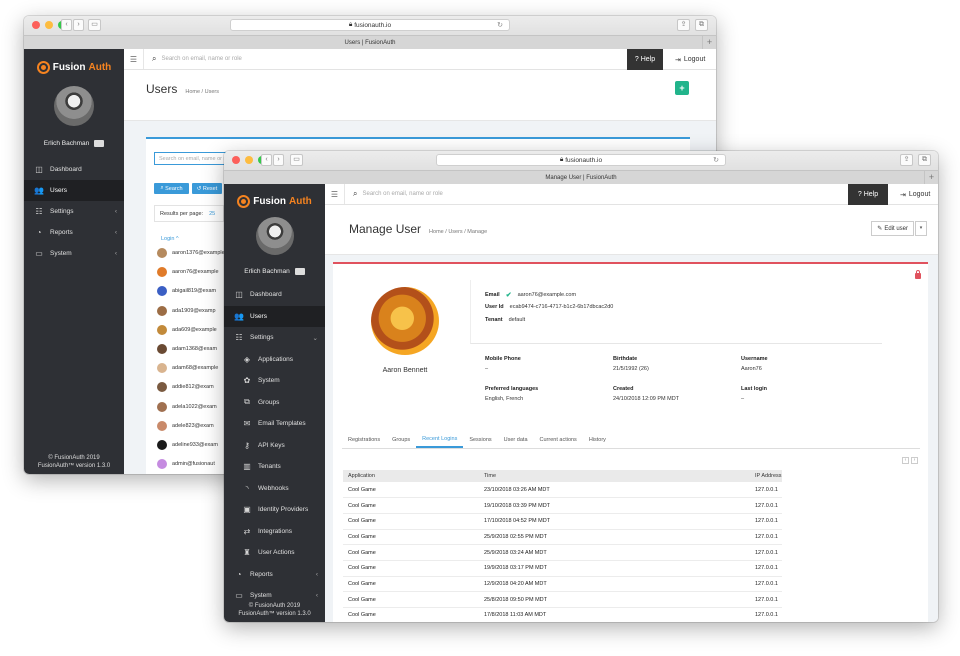  I want to click on reset-button: ↺ Reset, so click(207, 188).